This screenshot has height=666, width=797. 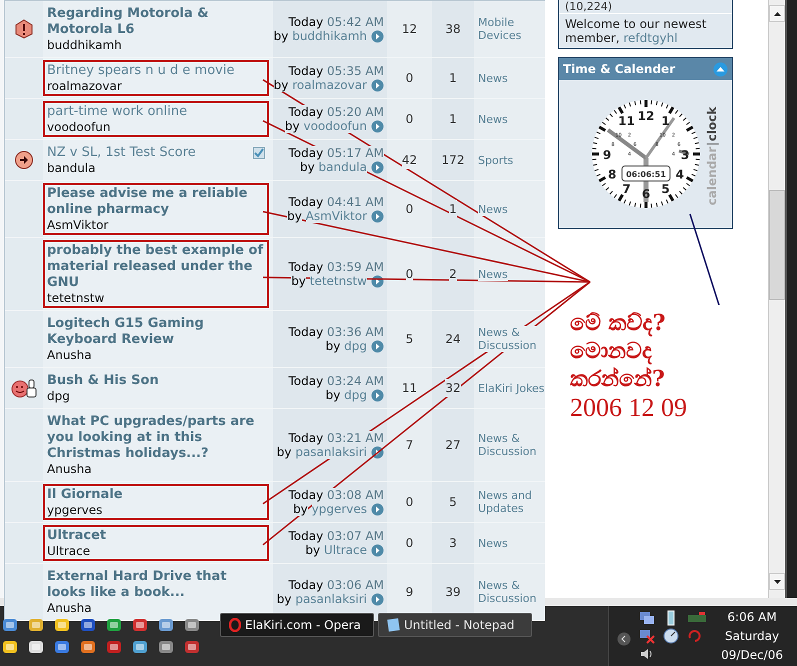 I want to click on thread-title-link: NZ v SL, 1st Test Score, so click(x=121, y=153).